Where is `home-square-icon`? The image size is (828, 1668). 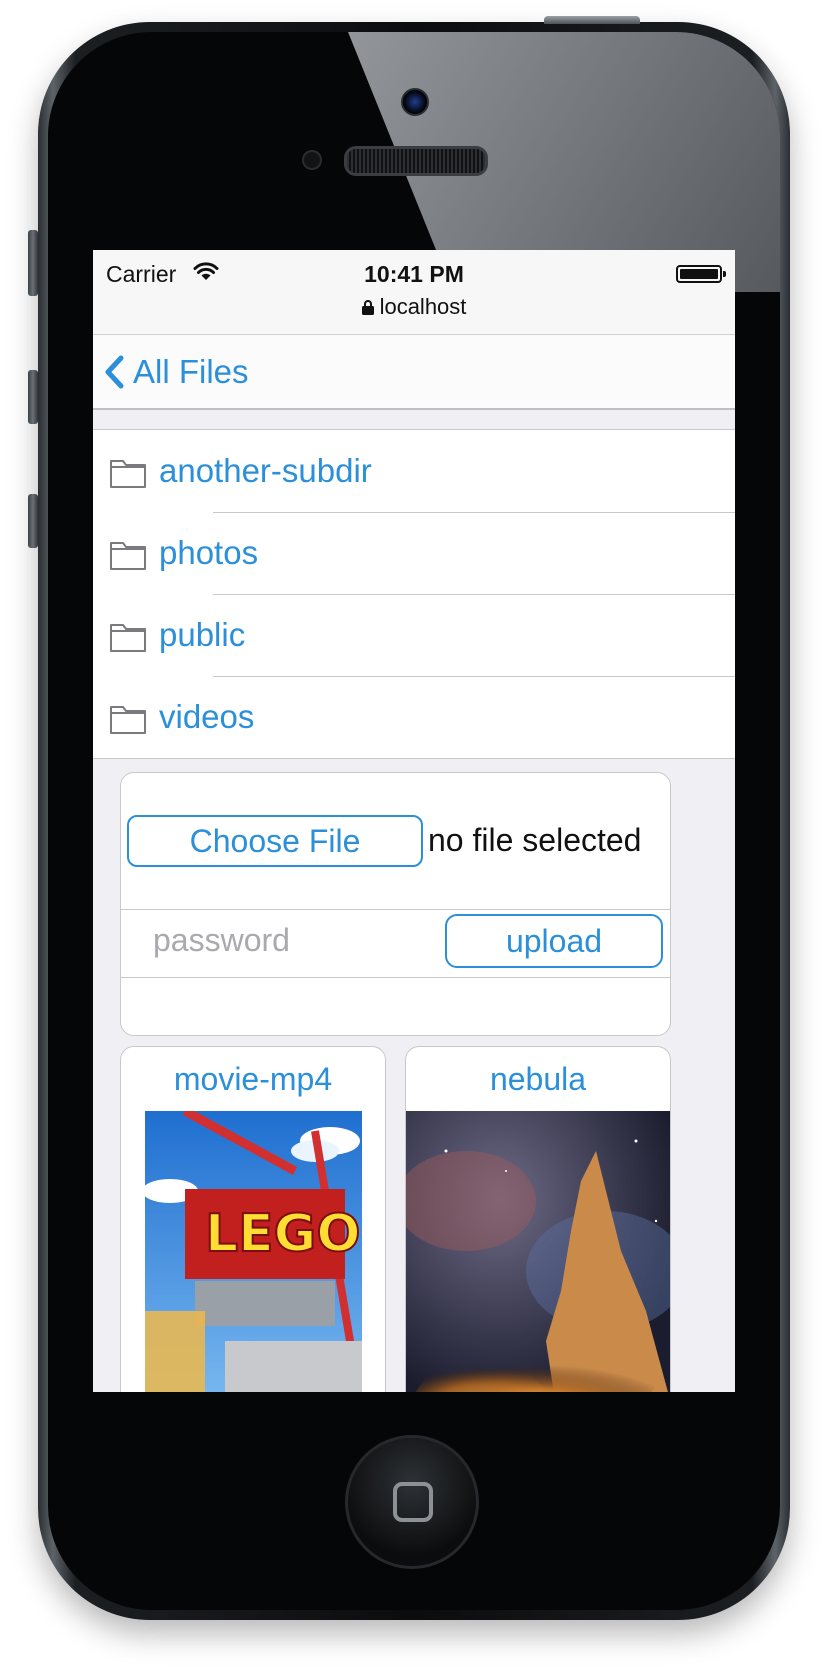 home-square-icon is located at coordinates (413, 1502).